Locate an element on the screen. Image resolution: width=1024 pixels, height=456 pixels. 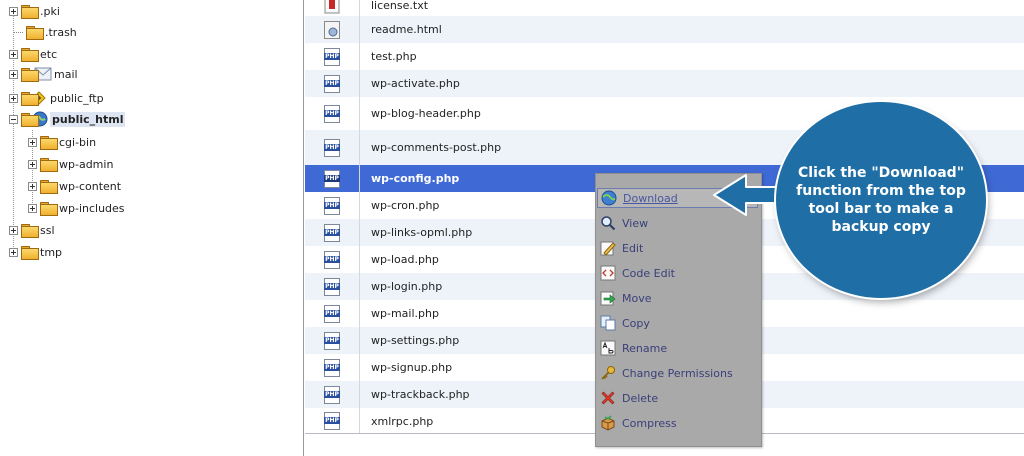
menu-item-label: Compress is located at coordinates (649, 423).